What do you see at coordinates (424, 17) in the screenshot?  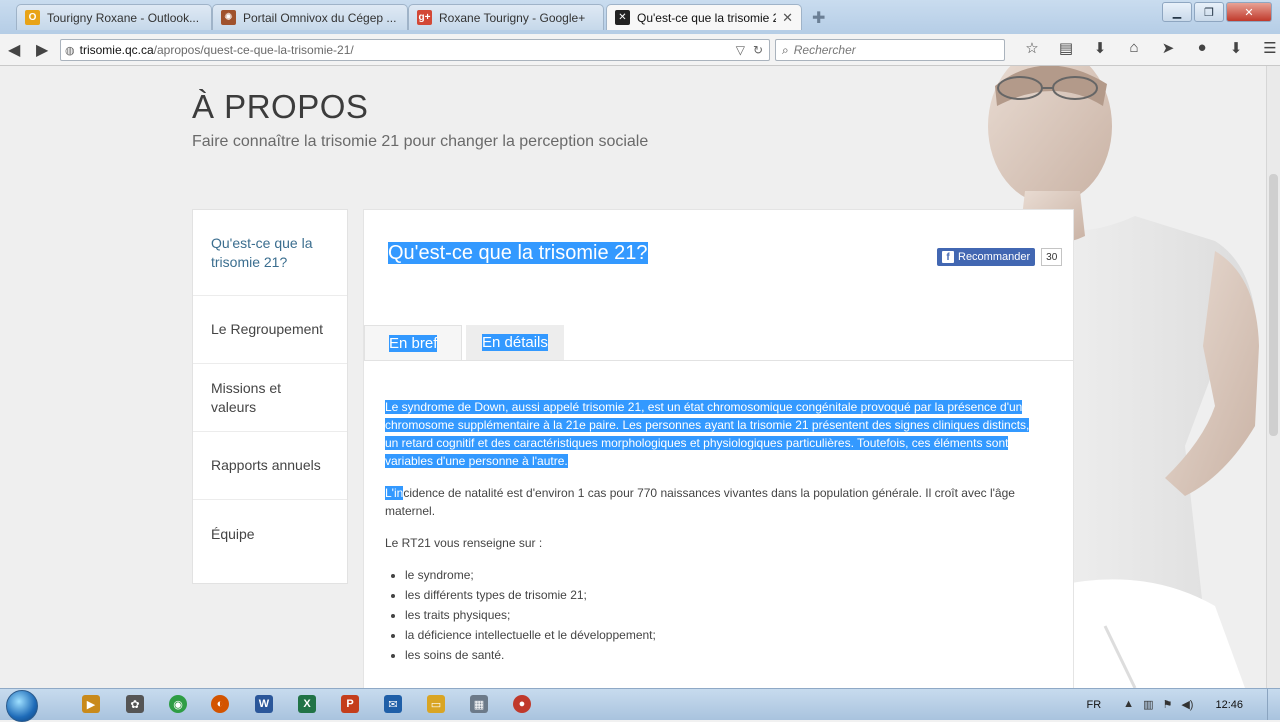 I see `google-plus-icon: g+` at bounding box center [424, 17].